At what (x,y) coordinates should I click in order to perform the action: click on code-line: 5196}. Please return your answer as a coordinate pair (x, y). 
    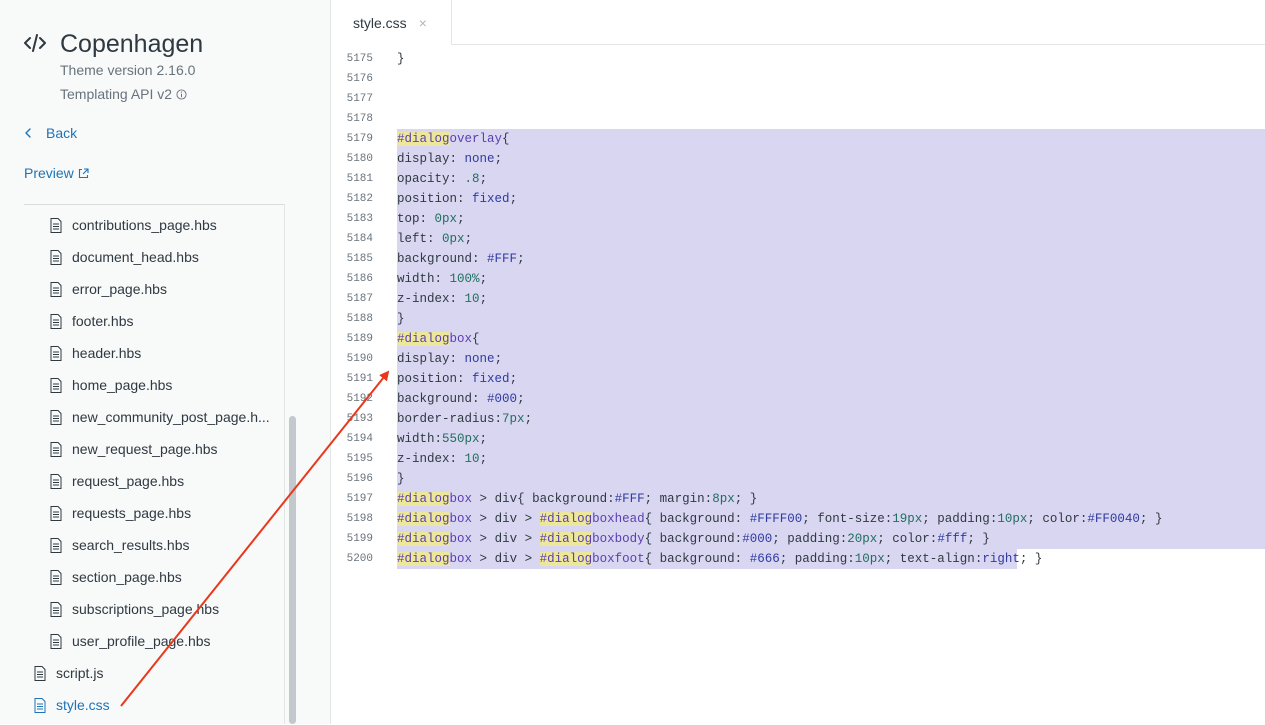
    Looking at the image, I should click on (798, 479).